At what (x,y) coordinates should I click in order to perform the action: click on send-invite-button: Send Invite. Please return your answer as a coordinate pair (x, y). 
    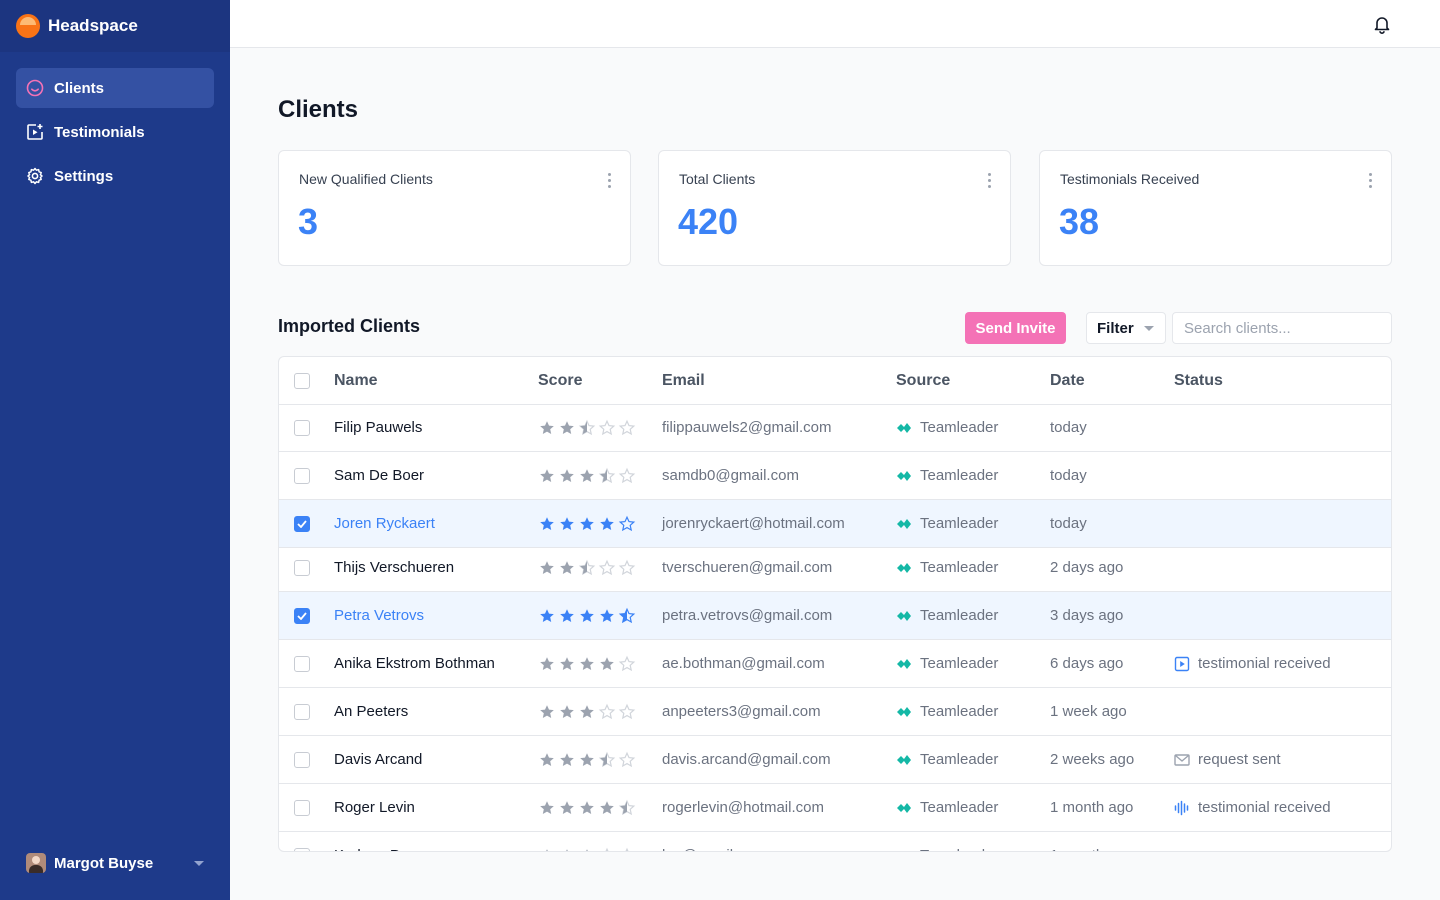
    Looking at the image, I should click on (1015, 328).